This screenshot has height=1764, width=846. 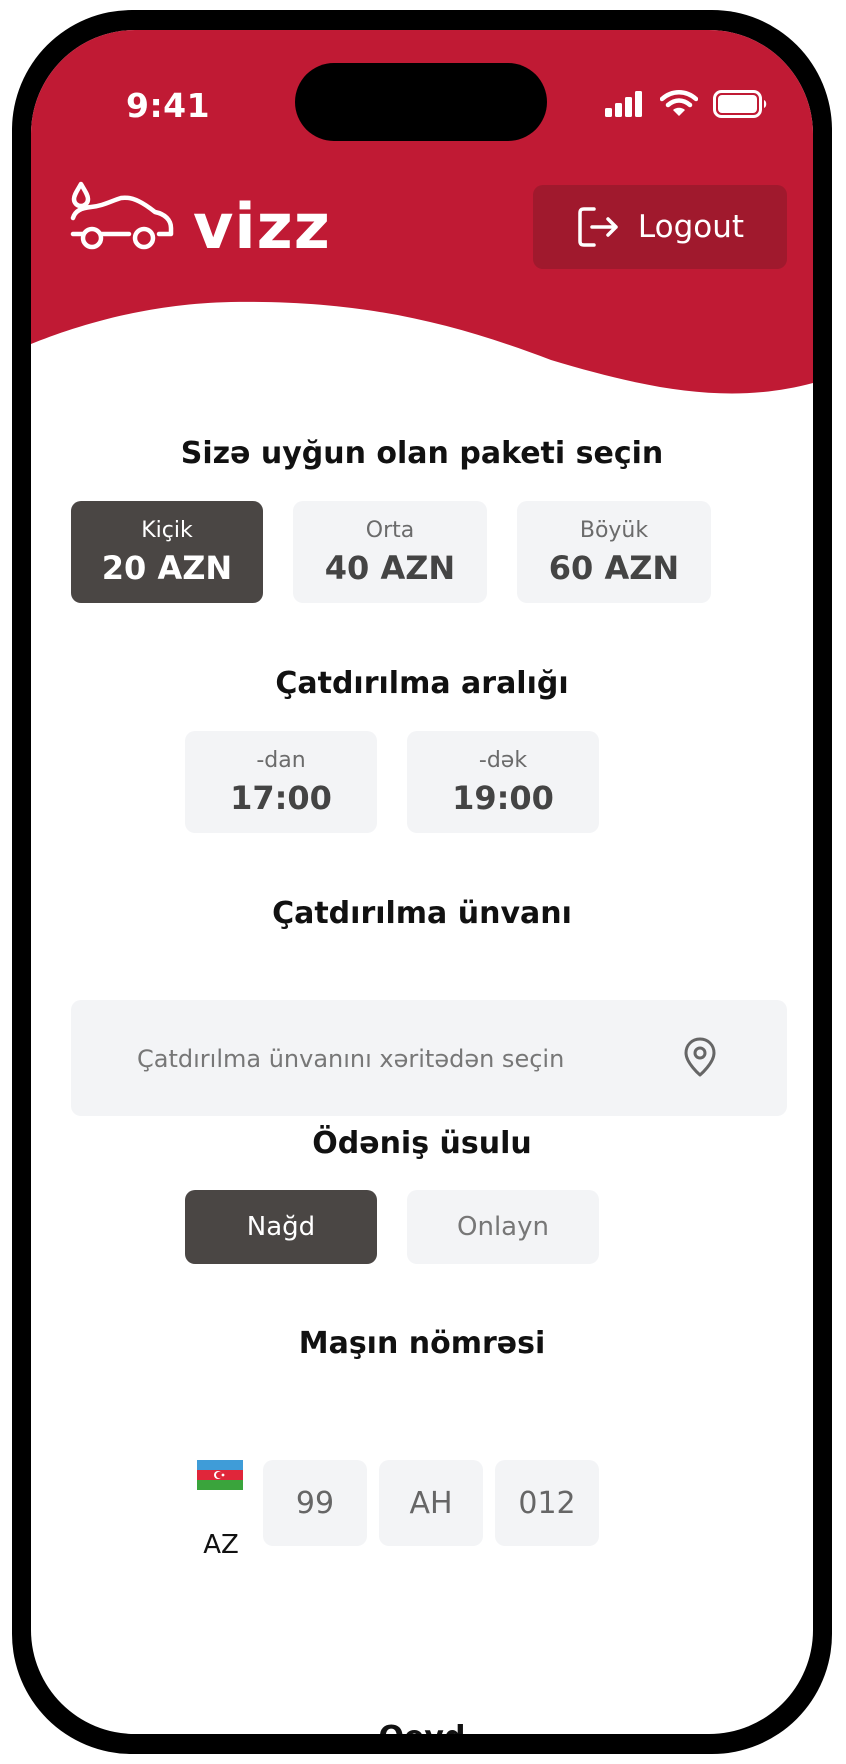 What do you see at coordinates (281, 1227) in the screenshot?
I see `payment-cash-button: Nağd` at bounding box center [281, 1227].